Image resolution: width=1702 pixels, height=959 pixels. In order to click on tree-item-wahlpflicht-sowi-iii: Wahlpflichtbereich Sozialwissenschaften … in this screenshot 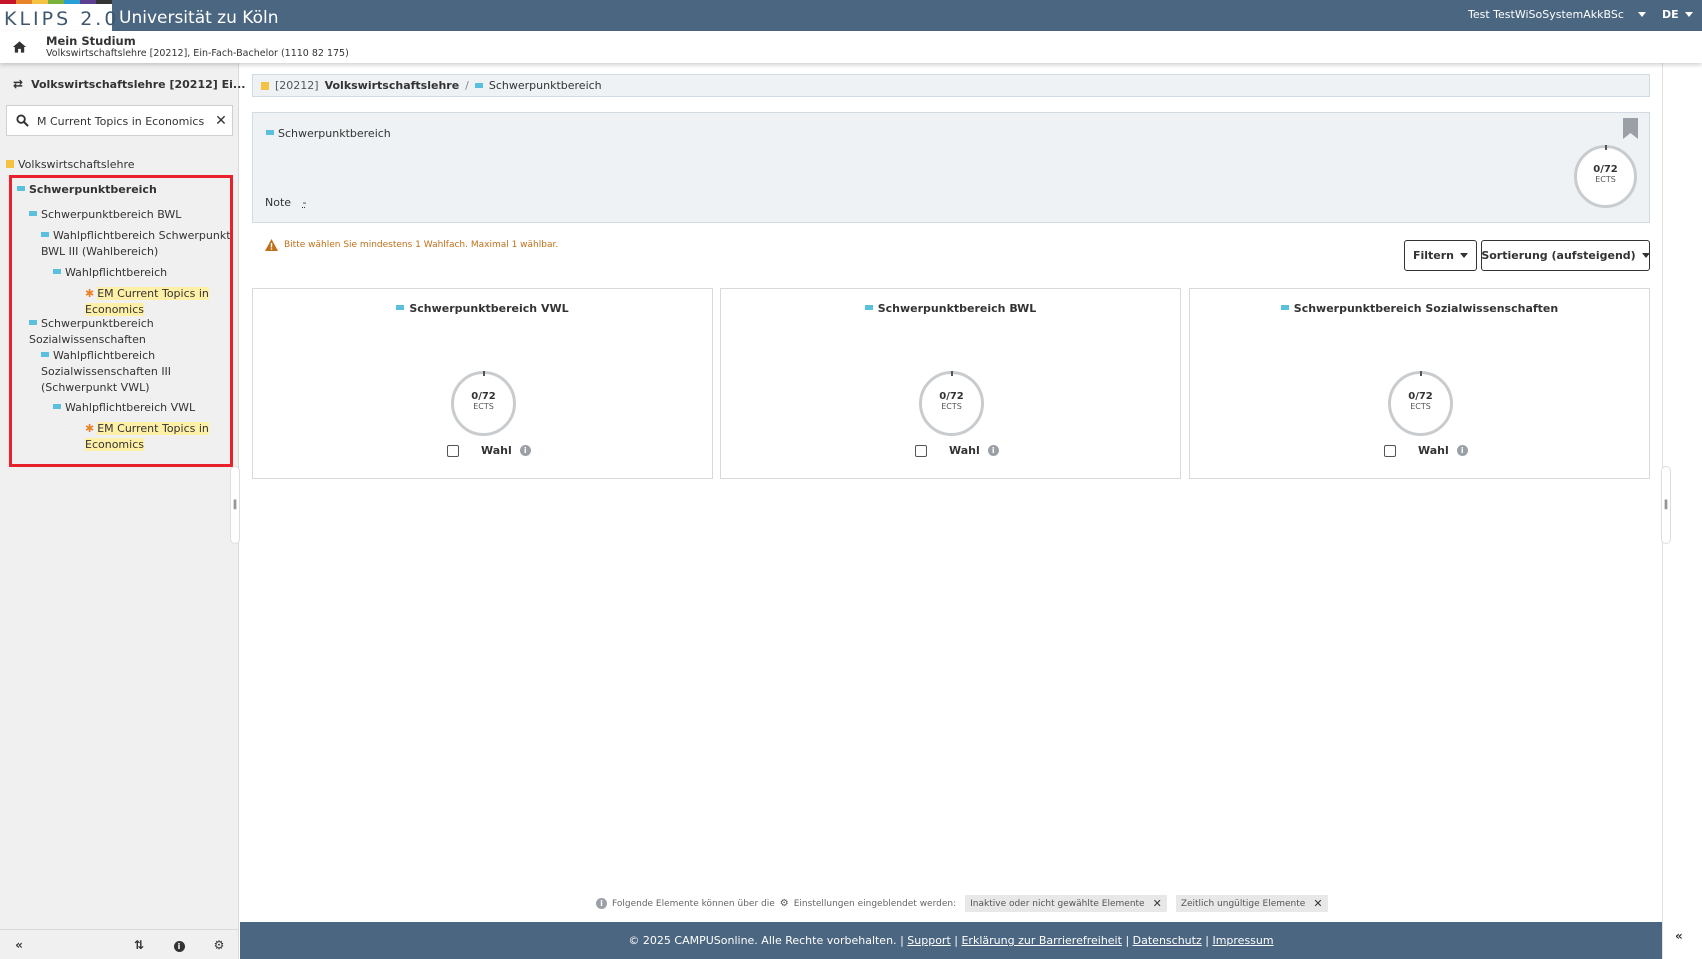, I will do `click(106, 372)`.